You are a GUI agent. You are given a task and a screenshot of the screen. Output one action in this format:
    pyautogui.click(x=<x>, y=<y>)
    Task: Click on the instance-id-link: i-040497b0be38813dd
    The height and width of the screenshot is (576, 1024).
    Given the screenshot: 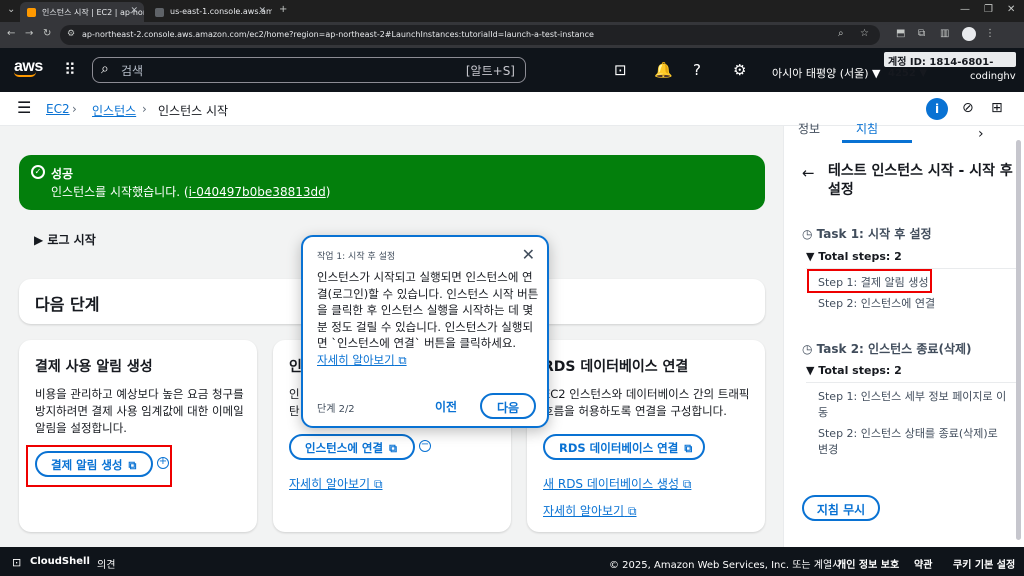 What is the action you would take?
    pyautogui.click(x=257, y=192)
    